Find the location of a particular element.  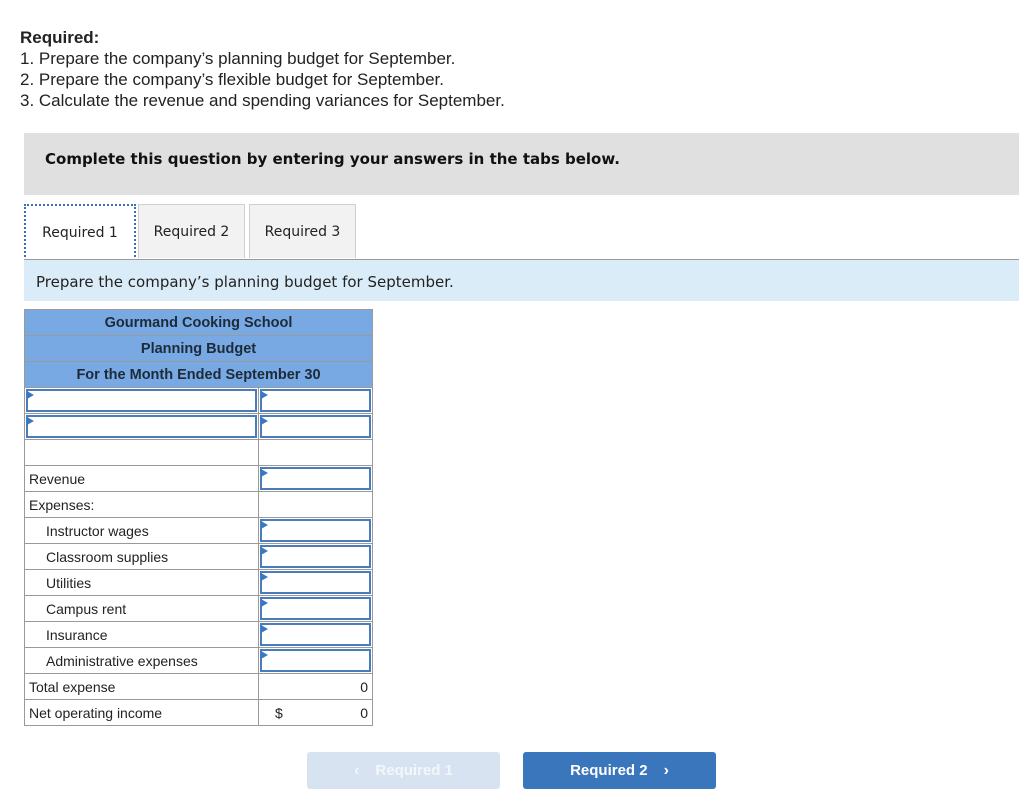

prev-required-button: ‹ Required 1 is located at coordinates (403, 770).